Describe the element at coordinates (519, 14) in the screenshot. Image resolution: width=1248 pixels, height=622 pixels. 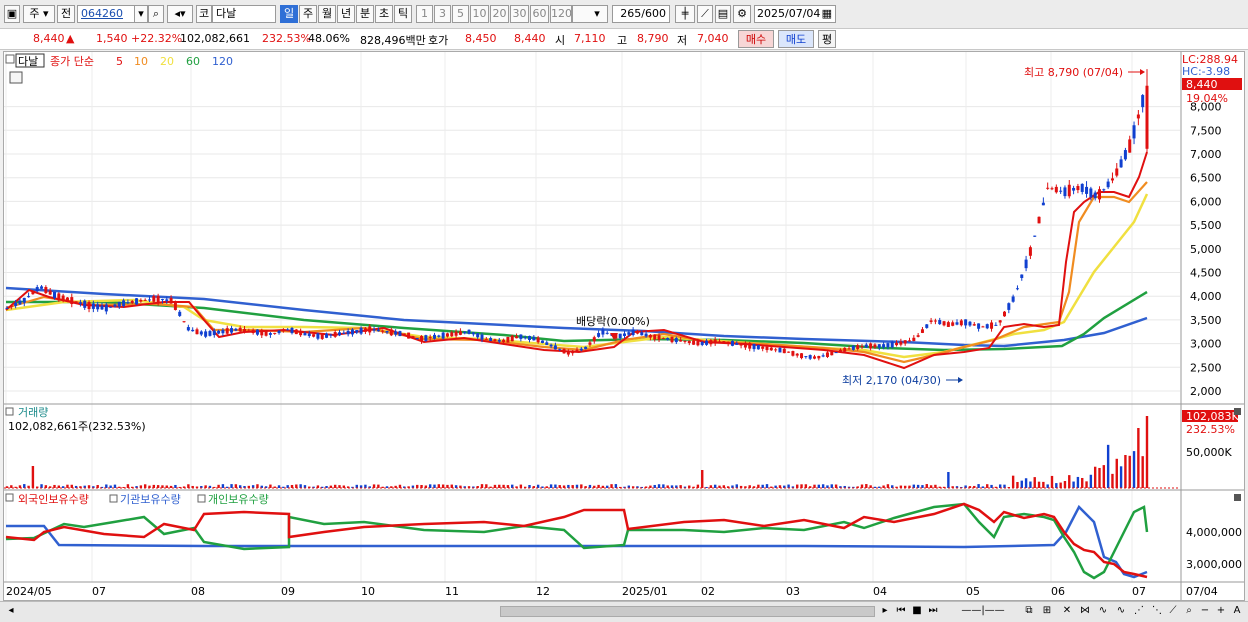
I see `interval-button: 30` at that location.